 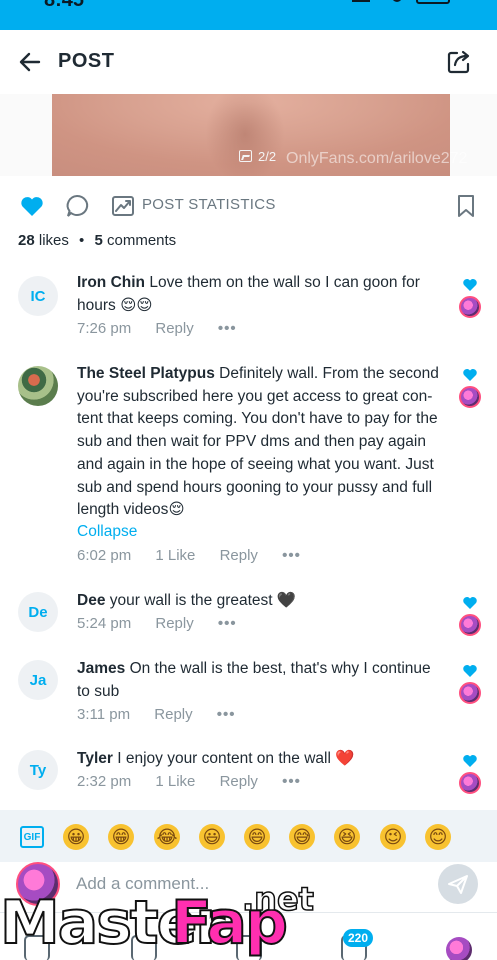 What do you see at coordinates (91, 600) in the screenshot?
I see `comment-author: Dee` at bounding box center [91, 600].